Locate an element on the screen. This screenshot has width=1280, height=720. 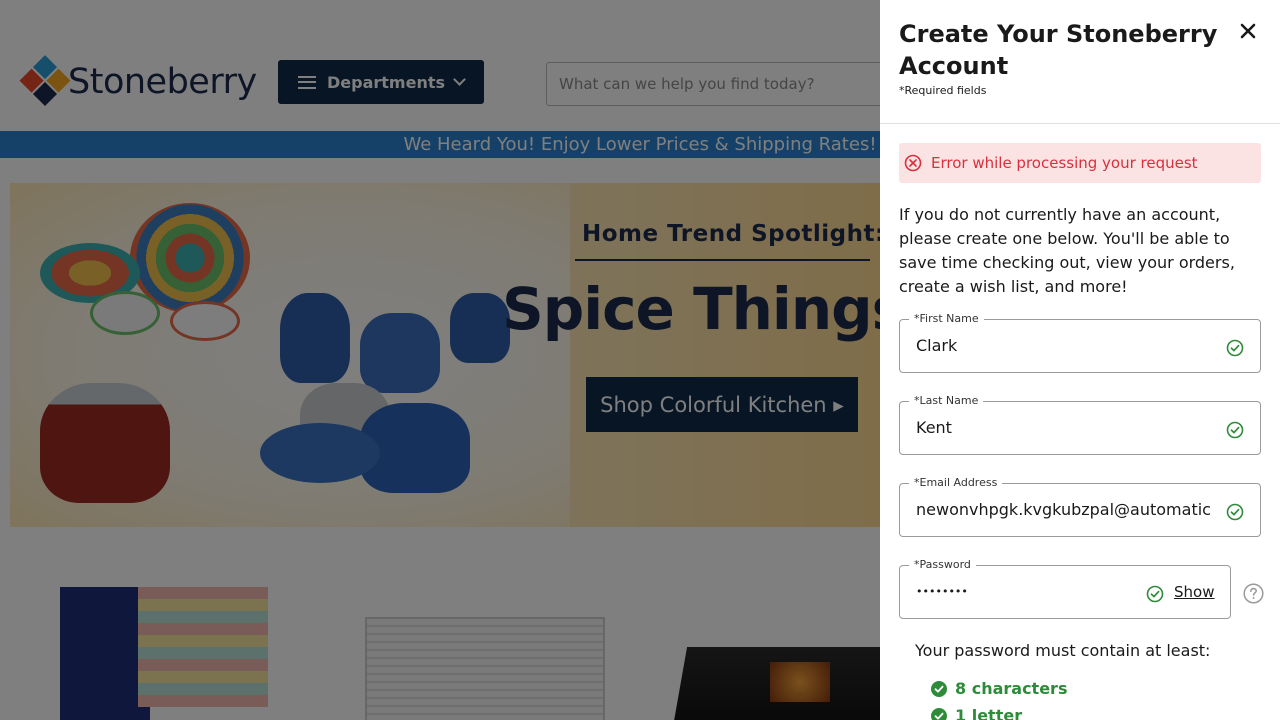
password-rules-title: Your password must contain at least: is located at coordinates (1063, 650).